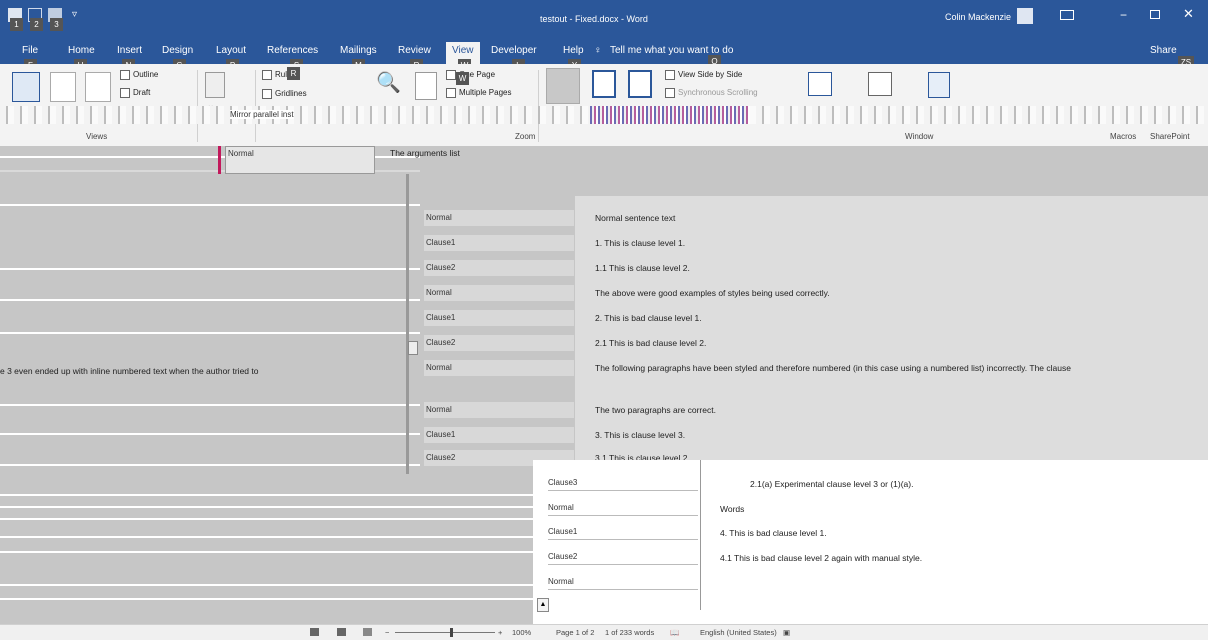 The image size is (1208, 640). Describe the element at coordinates (1155, 14) in the screenshot. I see `maximize-icon` at that location.